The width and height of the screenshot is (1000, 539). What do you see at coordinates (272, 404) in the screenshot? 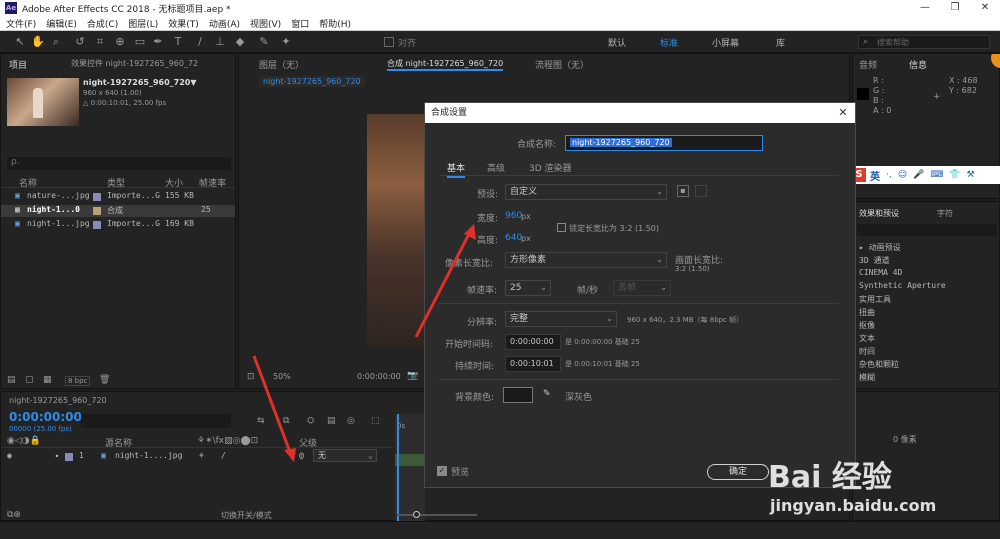
I see `arrow-to-parent` at bounding box center [272, 404].